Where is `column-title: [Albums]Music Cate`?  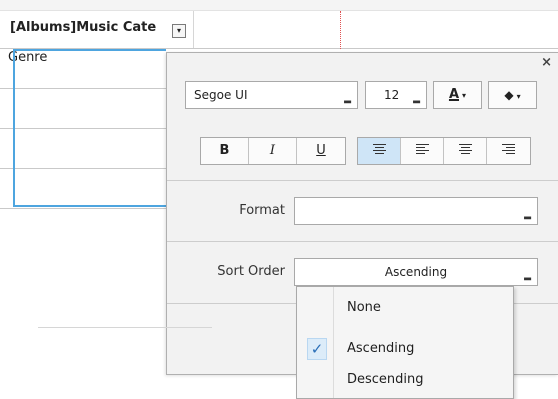
column-title: [Albums]Music Cate is located at coordinates (88, 27).